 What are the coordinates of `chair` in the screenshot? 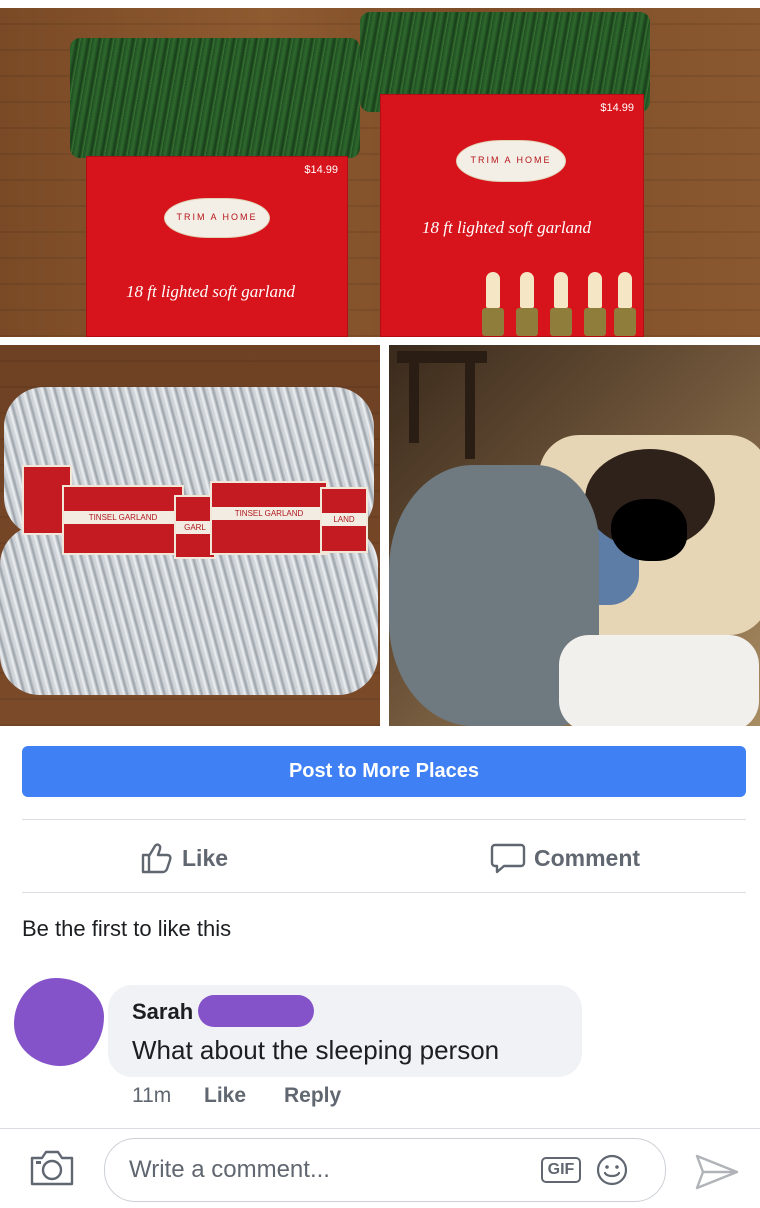 It's located at (442, 357).